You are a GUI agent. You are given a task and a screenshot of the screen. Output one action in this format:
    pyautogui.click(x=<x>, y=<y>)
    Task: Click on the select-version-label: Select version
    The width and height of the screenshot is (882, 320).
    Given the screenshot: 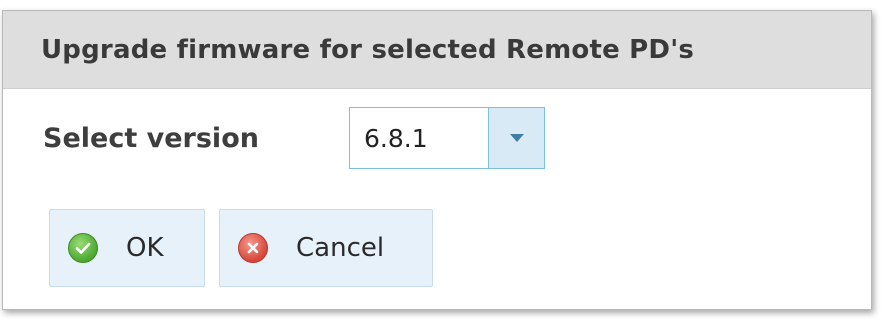 What is the action you would take?
    pyautogui.click(x=151, y=138)
    